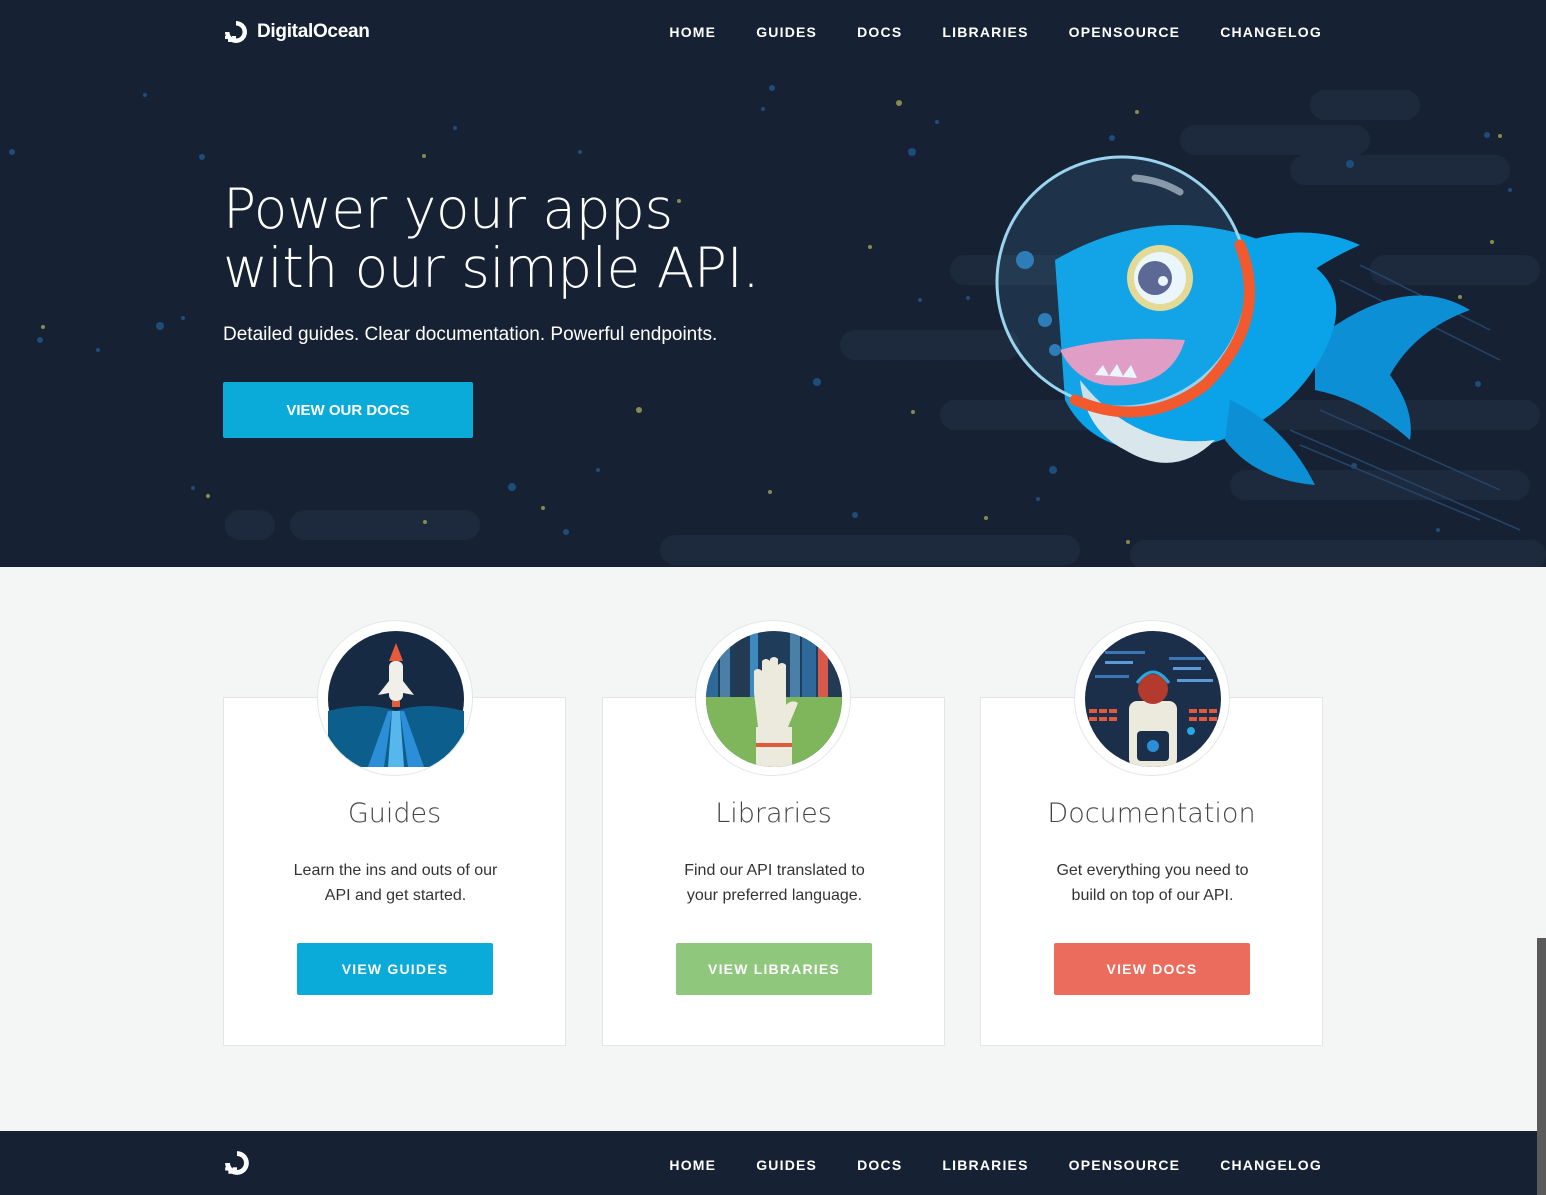 The width and height of the screenshot is (1546, 1195). Describe the element at coordinates (395, 698) in the screenshot. I see `rocket-icon` at that location.